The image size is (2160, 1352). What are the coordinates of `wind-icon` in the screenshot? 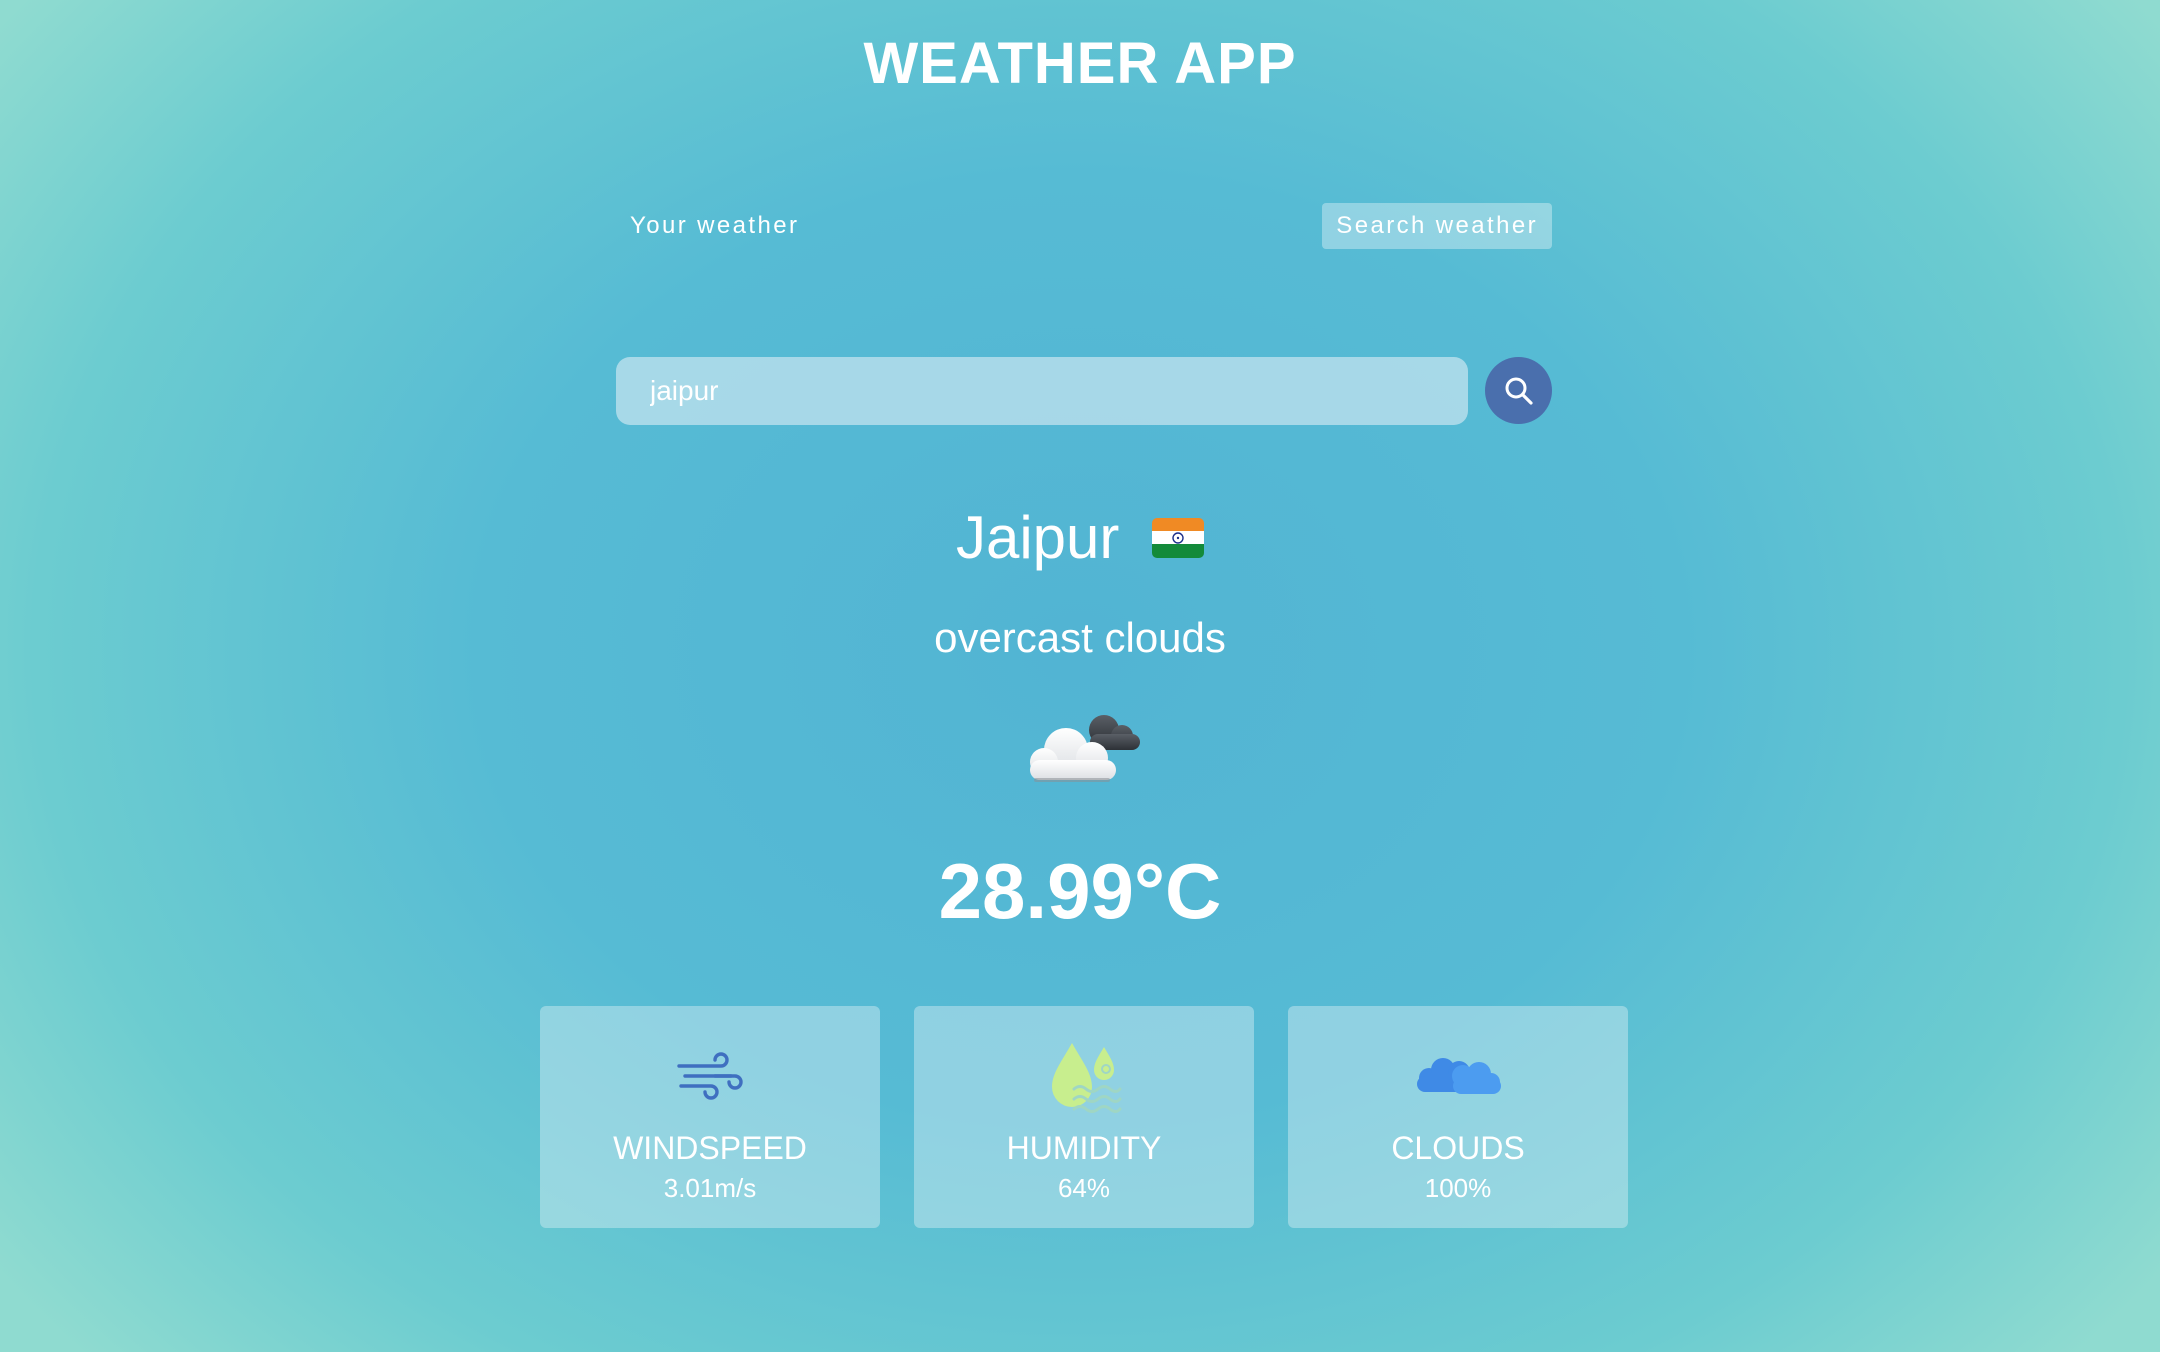 It's located at (710, 1076).